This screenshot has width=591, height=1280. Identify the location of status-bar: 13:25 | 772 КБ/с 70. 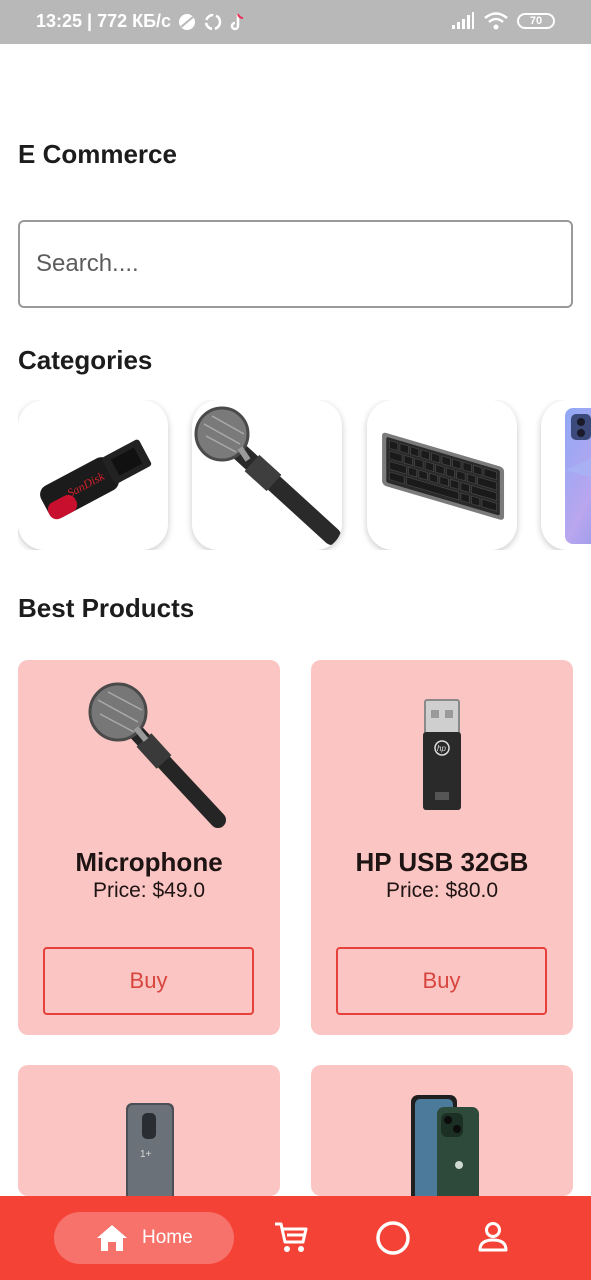
(295, 22).